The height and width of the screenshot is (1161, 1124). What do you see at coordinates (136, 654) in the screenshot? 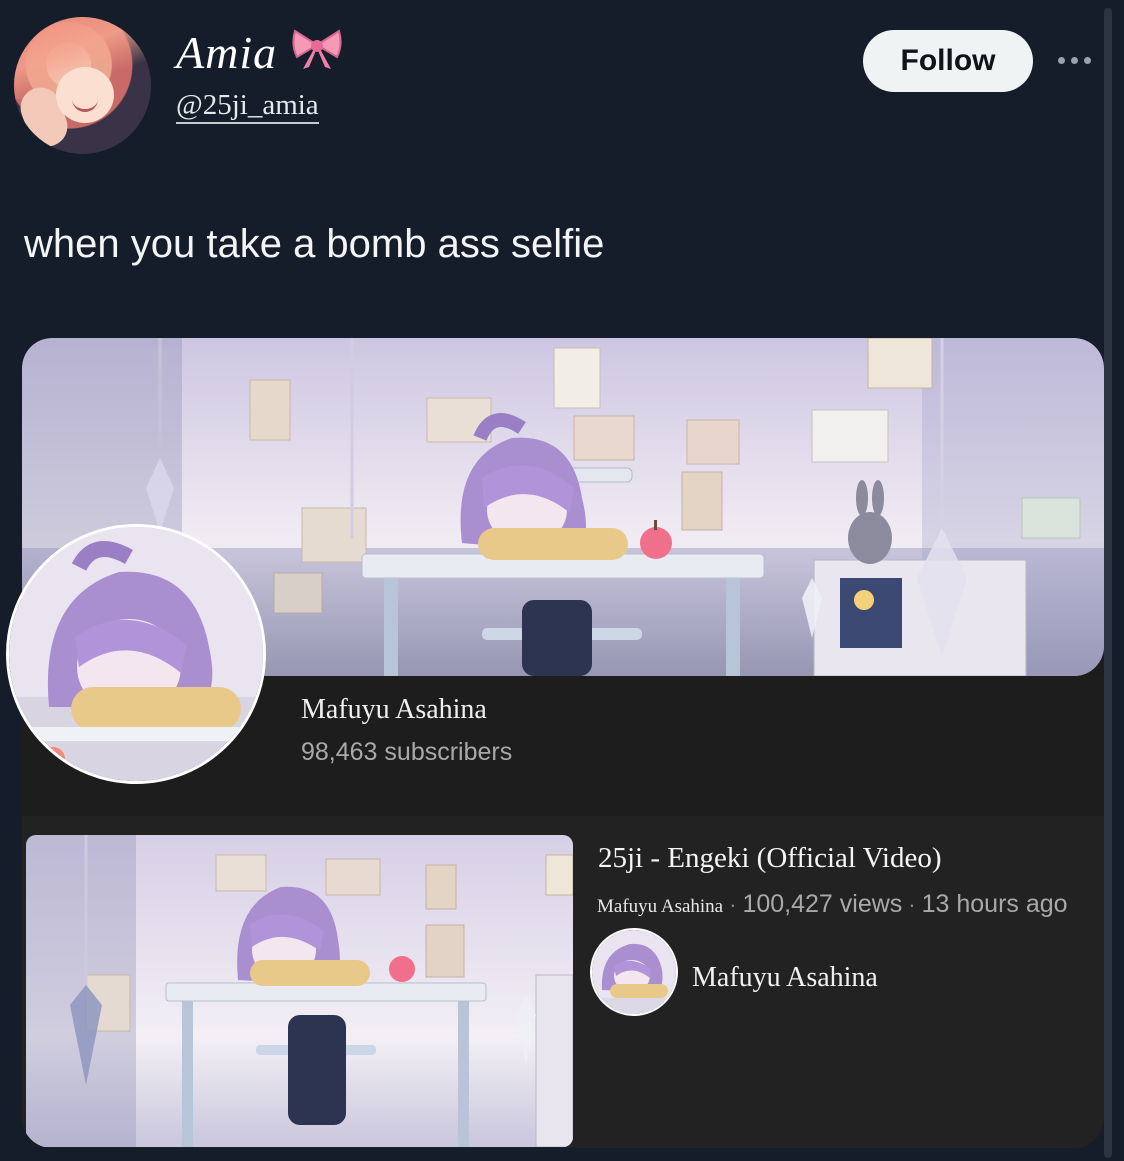
I see `channel-avatar` at bounding box center [136, 654].